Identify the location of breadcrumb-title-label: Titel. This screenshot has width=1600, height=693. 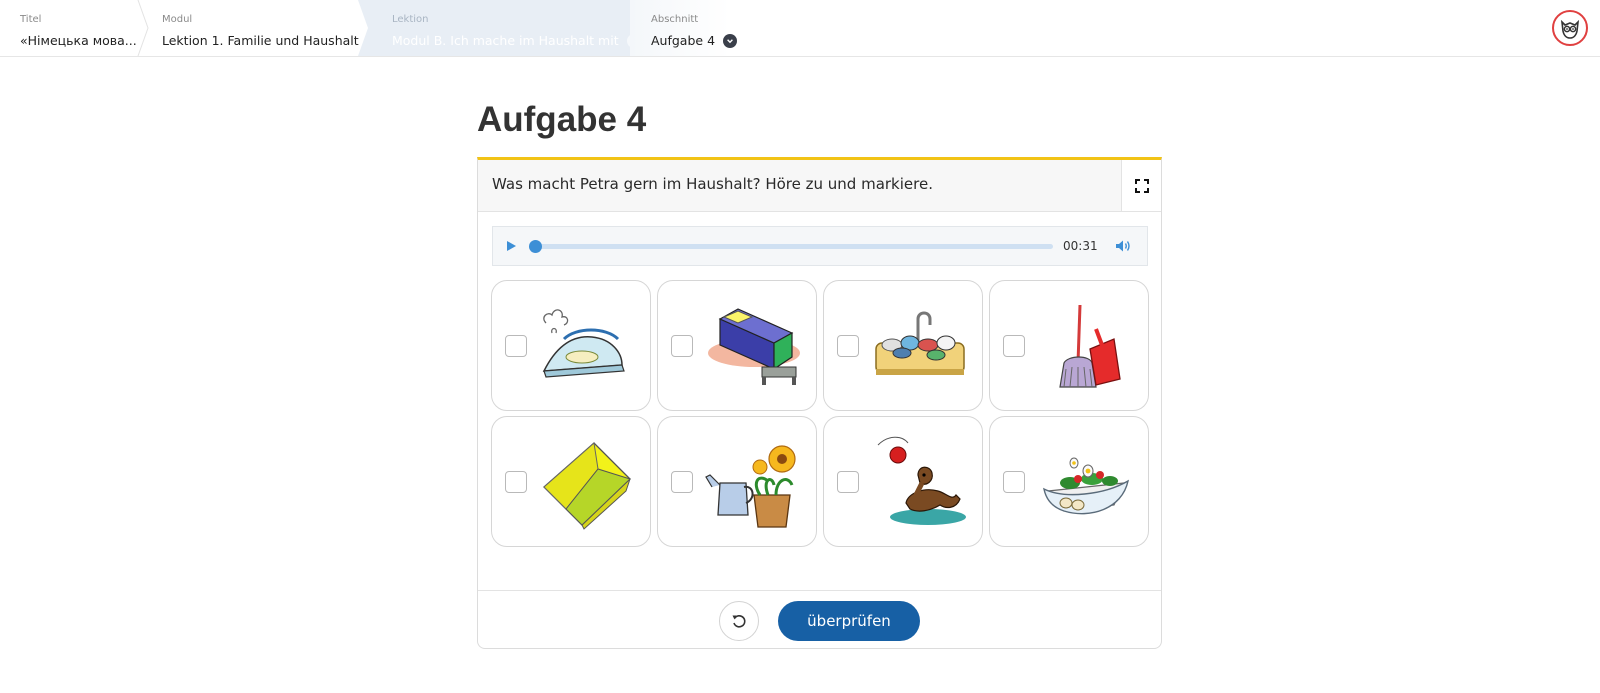
(31, 19).